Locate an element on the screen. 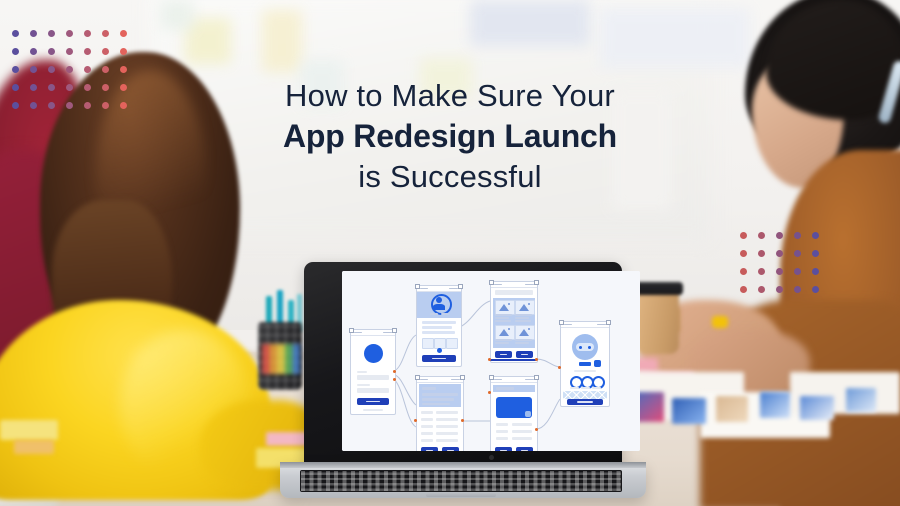  play-button is located at coordinates (585, 402).